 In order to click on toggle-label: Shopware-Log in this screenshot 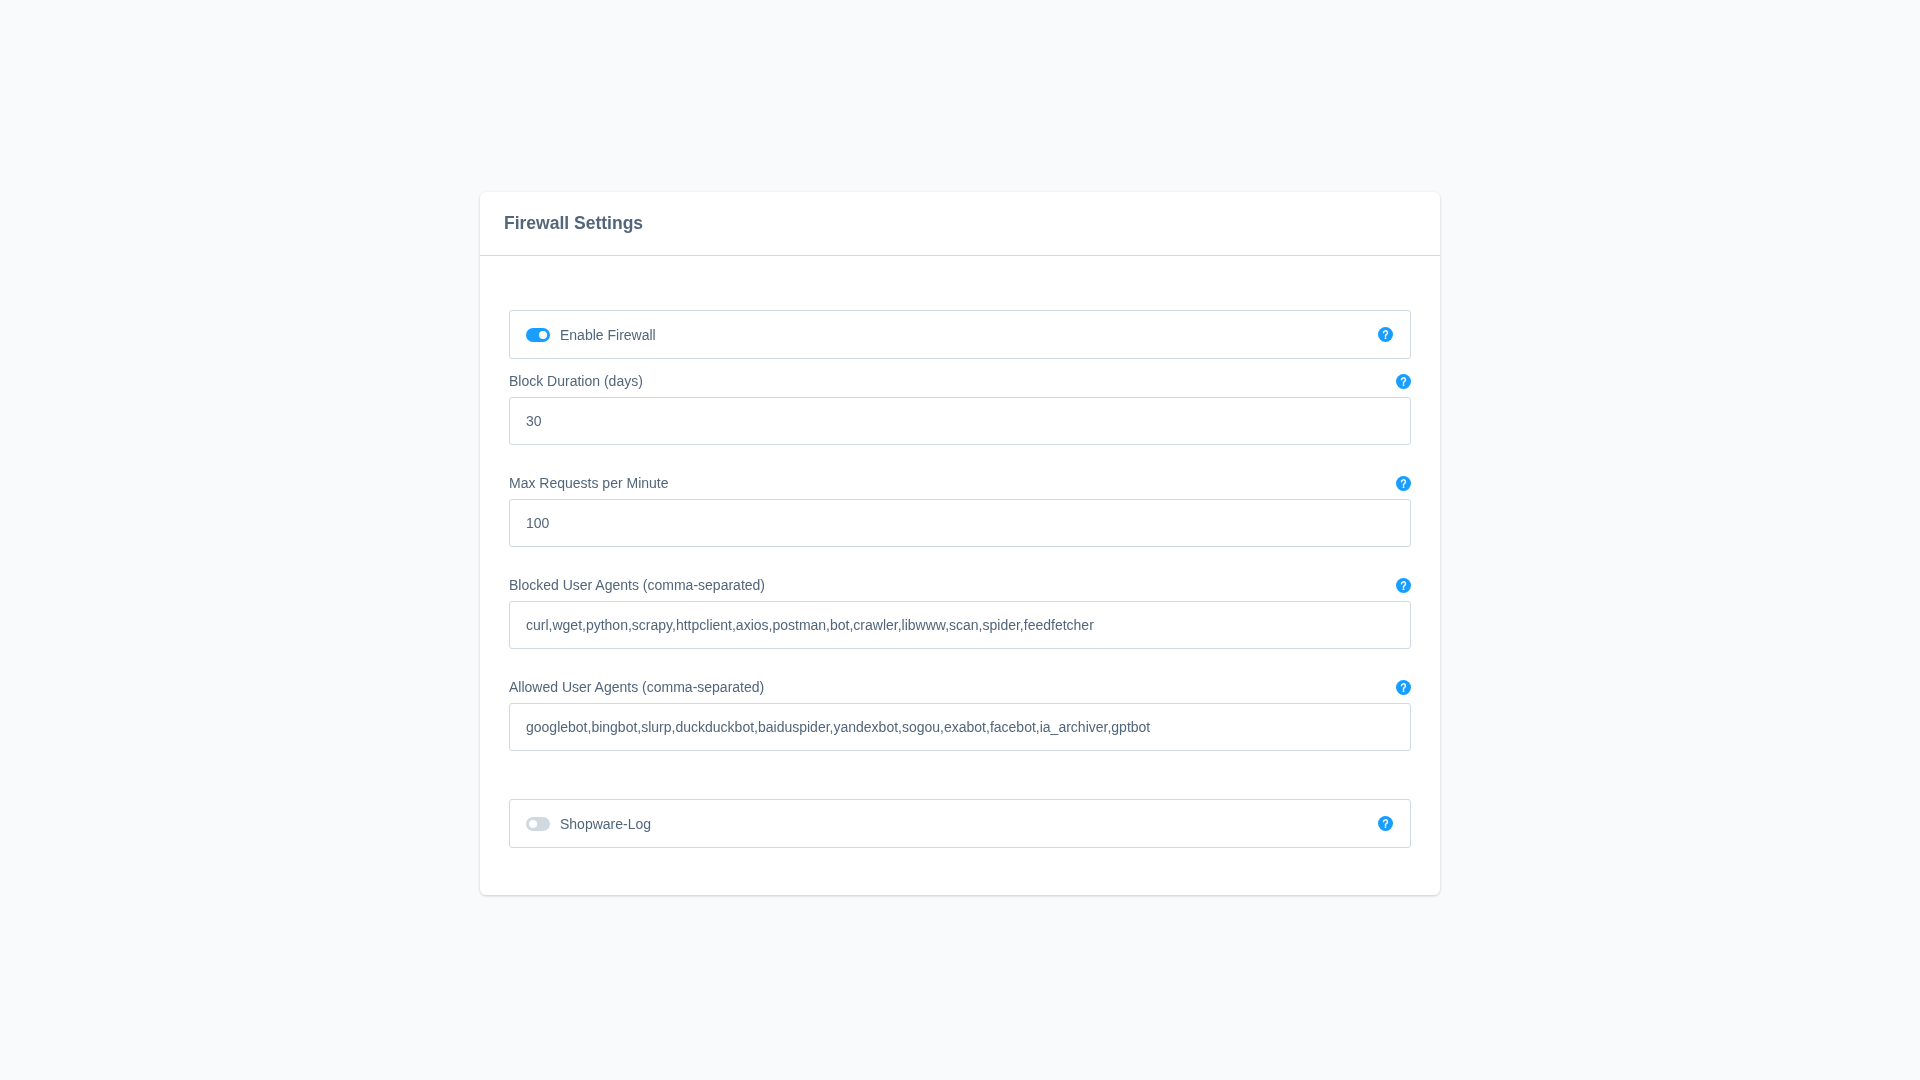, I will do `click(606, 823)`.